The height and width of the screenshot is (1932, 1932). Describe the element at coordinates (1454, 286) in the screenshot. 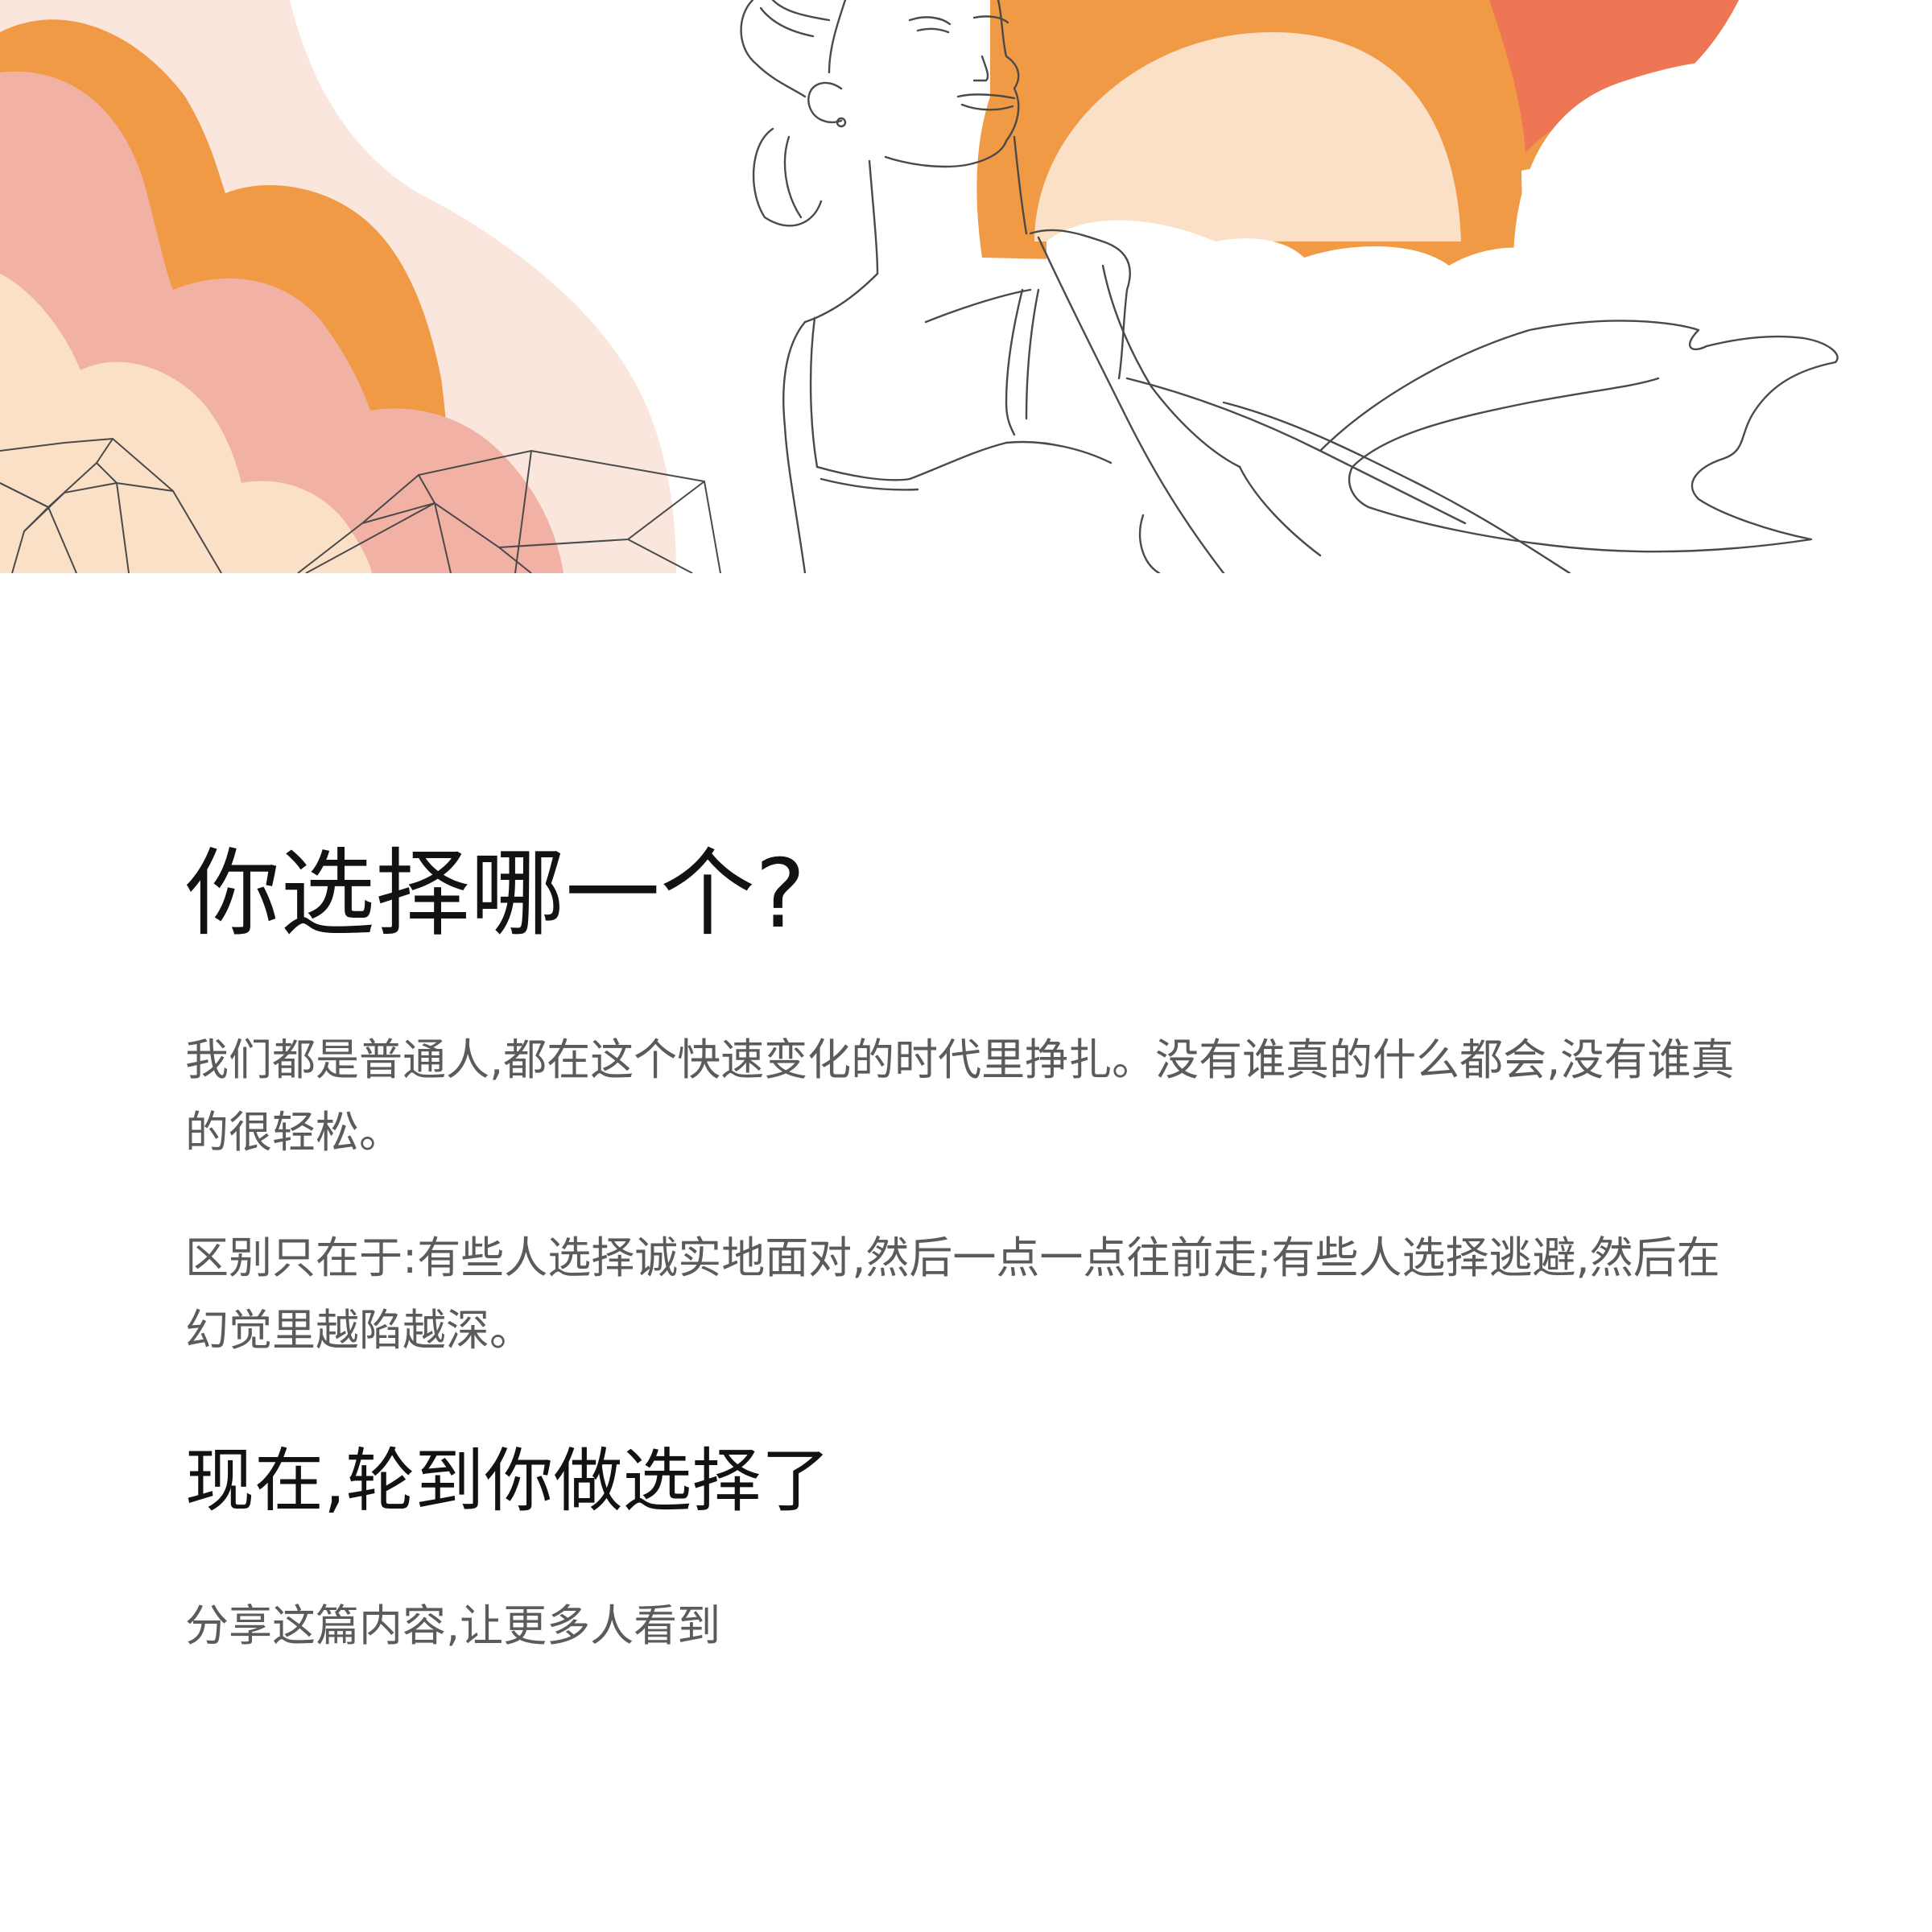

I see `right-sun` at that location.